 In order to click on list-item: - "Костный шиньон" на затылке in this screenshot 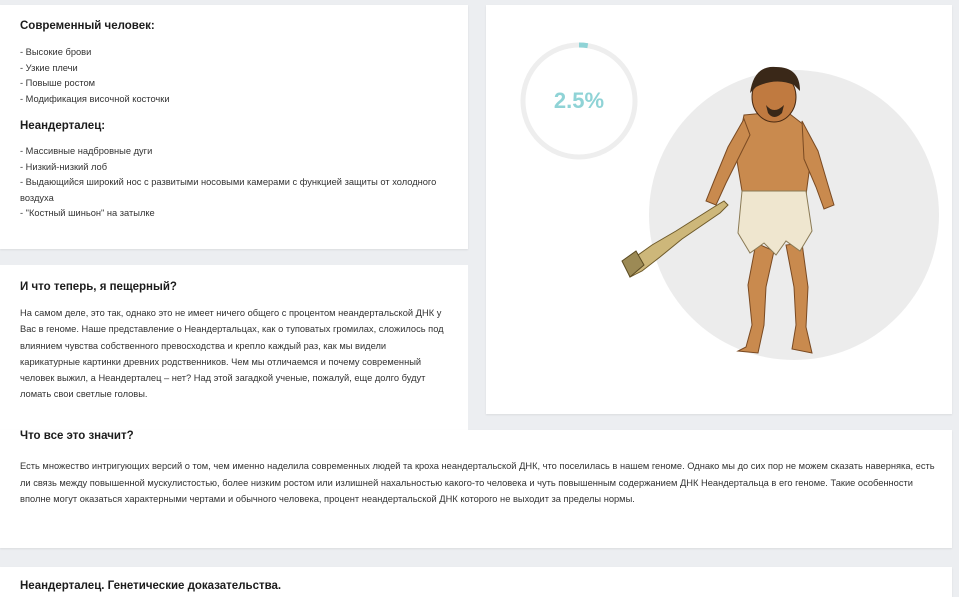, I will do `click(87, 213)`.